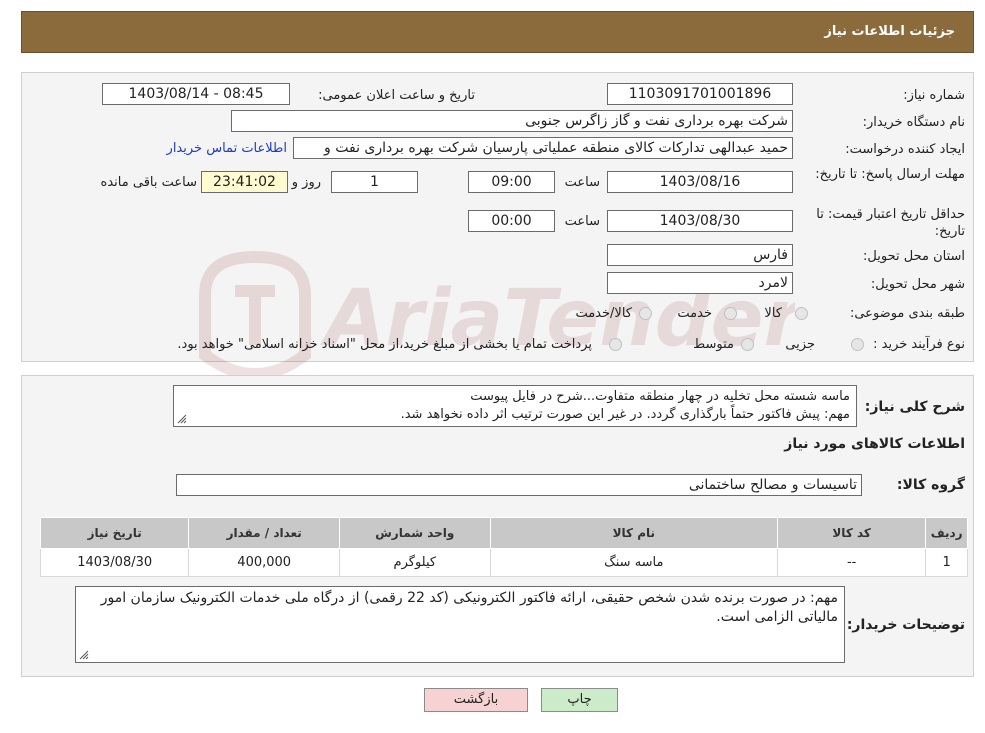 This screenshot has width=985, height=733. Describe the element at coordinates (914, 407) in the screenshot. I see `need-description-label: شرح کلی نیاز:` at that location.